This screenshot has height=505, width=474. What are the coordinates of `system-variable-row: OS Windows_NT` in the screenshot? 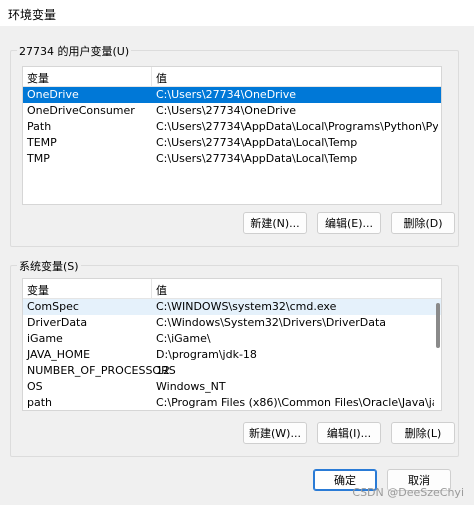 It's located at (232, 387).